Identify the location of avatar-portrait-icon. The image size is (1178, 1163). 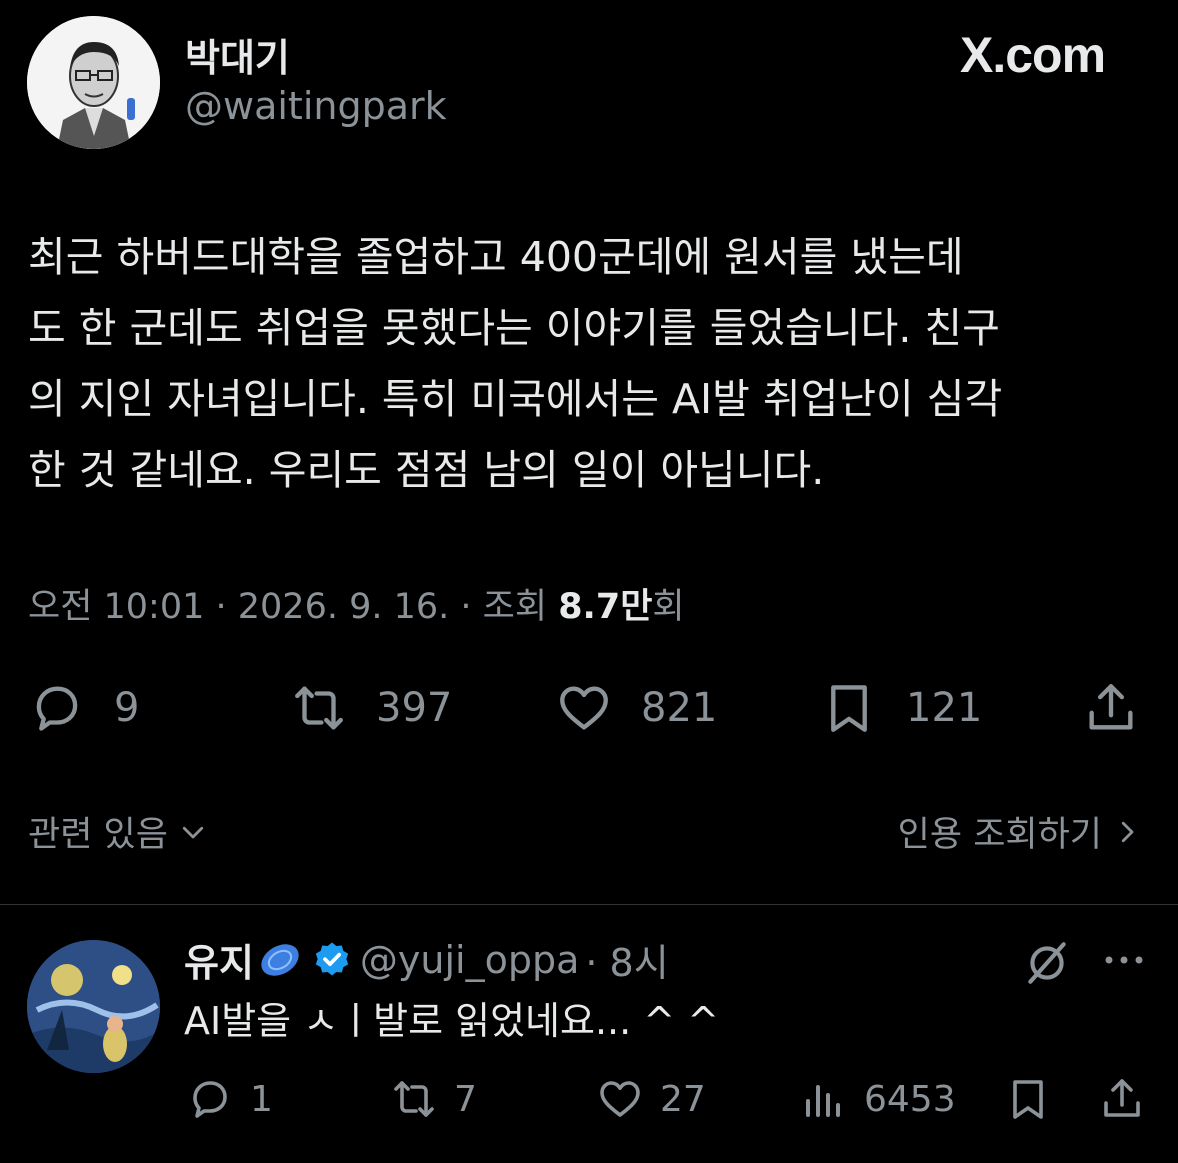
(93, 82).